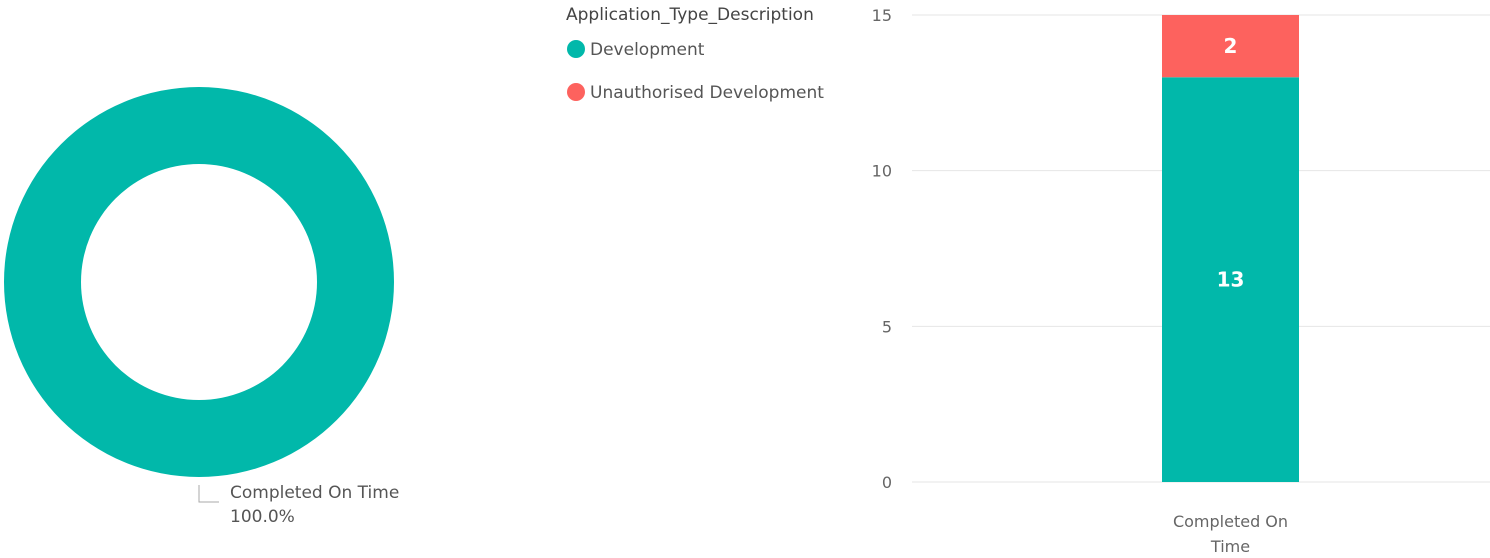 The width and height of the screenshot is (1490, 558). Describe the element at coordinates (647, 50) in the screenshot. I see `legend-item-development: Development` at that location.